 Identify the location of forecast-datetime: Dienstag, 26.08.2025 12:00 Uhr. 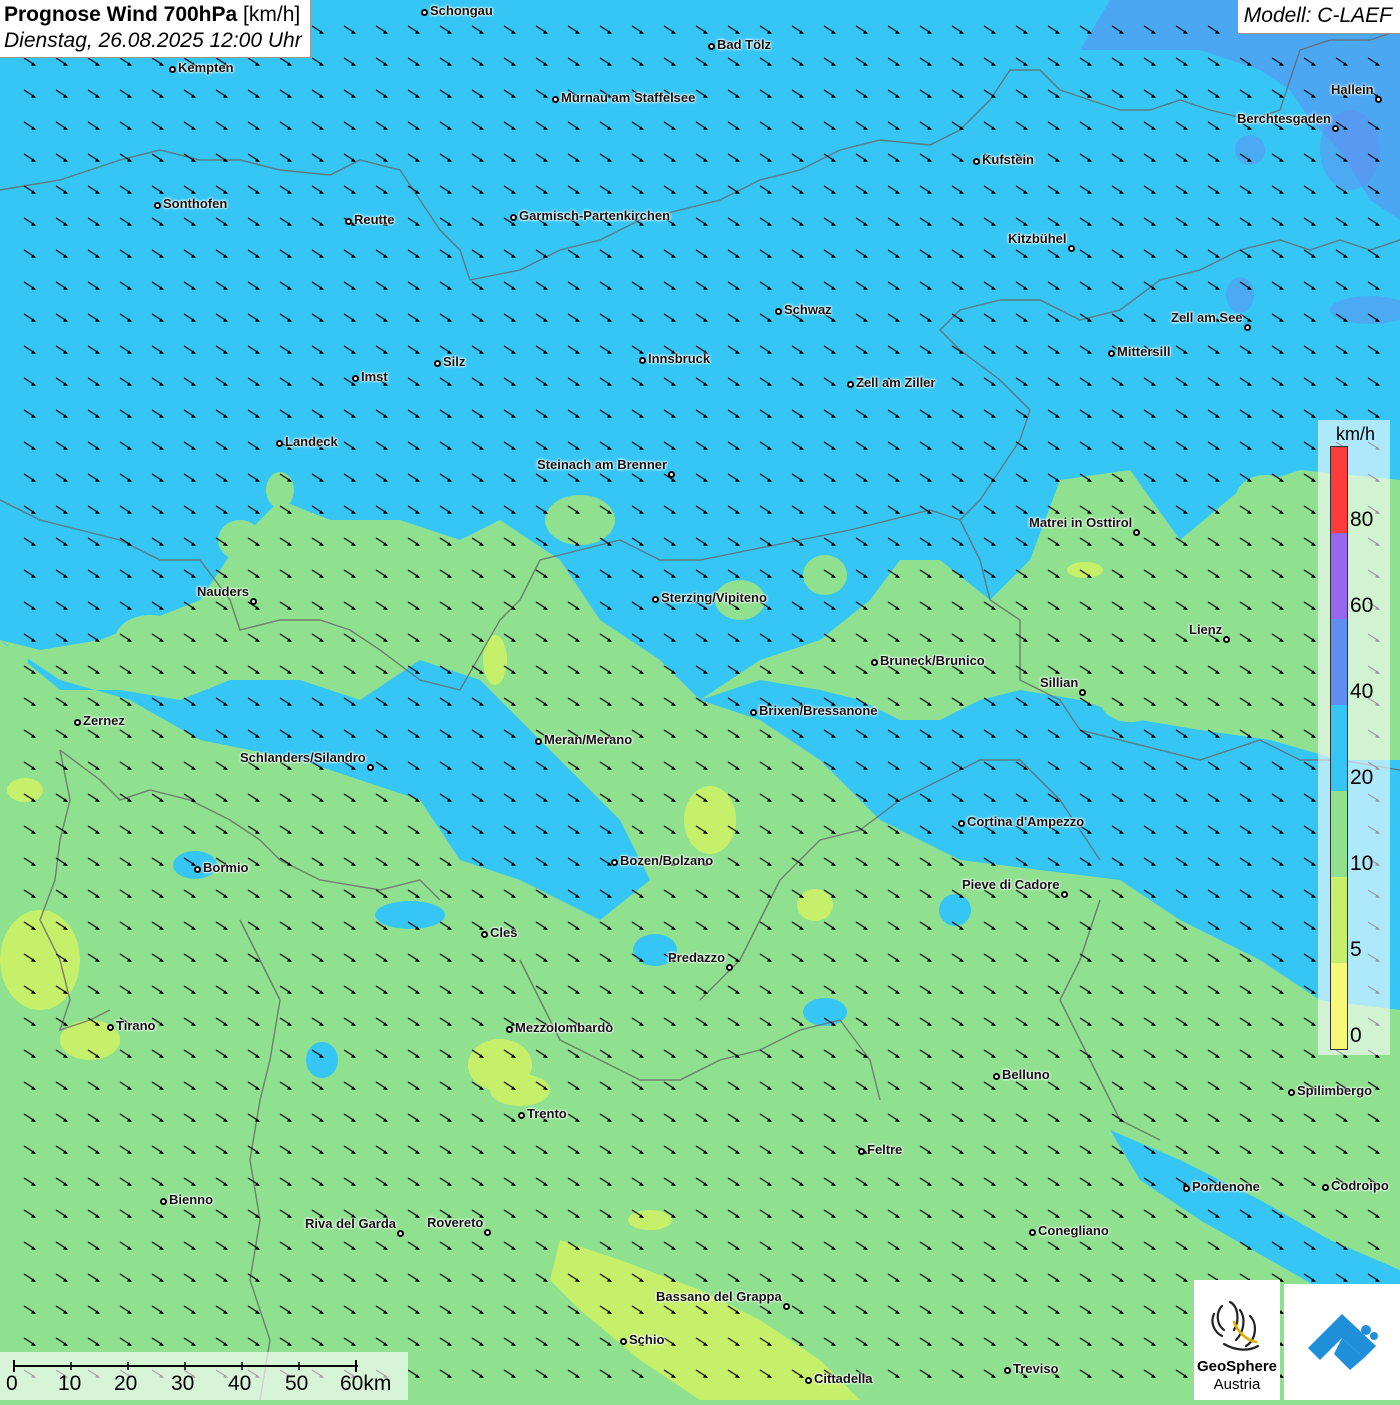
(153, 40).